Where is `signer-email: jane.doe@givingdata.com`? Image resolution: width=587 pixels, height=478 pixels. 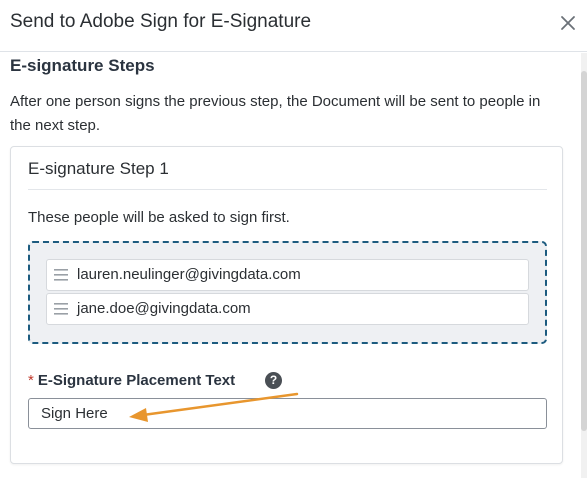
signer-email: jane.doe@givingdata.com is located at coordinates (164, 308).